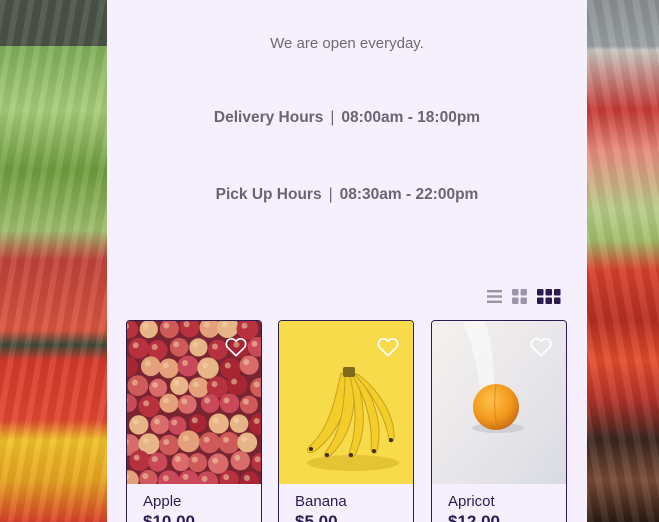 The image size is (659, 522). I want to click on delivery-hours-label: Delivery Hours, so click(268, 117).